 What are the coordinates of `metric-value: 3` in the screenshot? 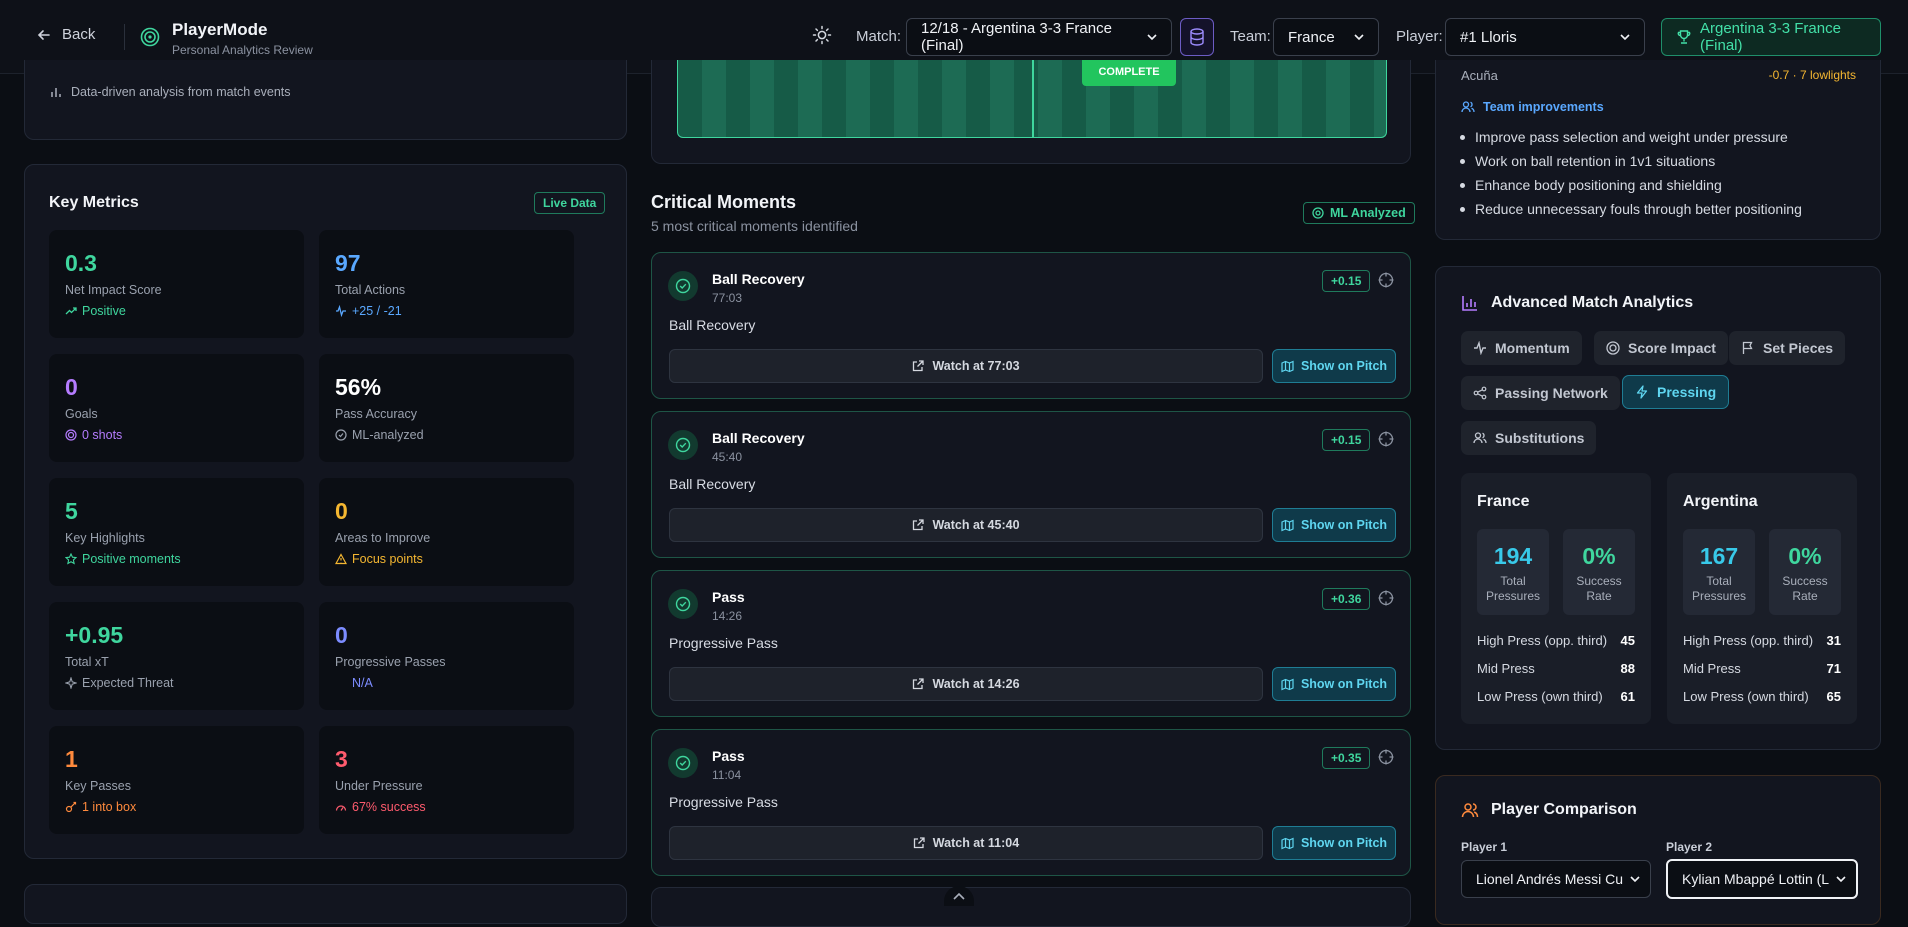 It's located at (341, 759).